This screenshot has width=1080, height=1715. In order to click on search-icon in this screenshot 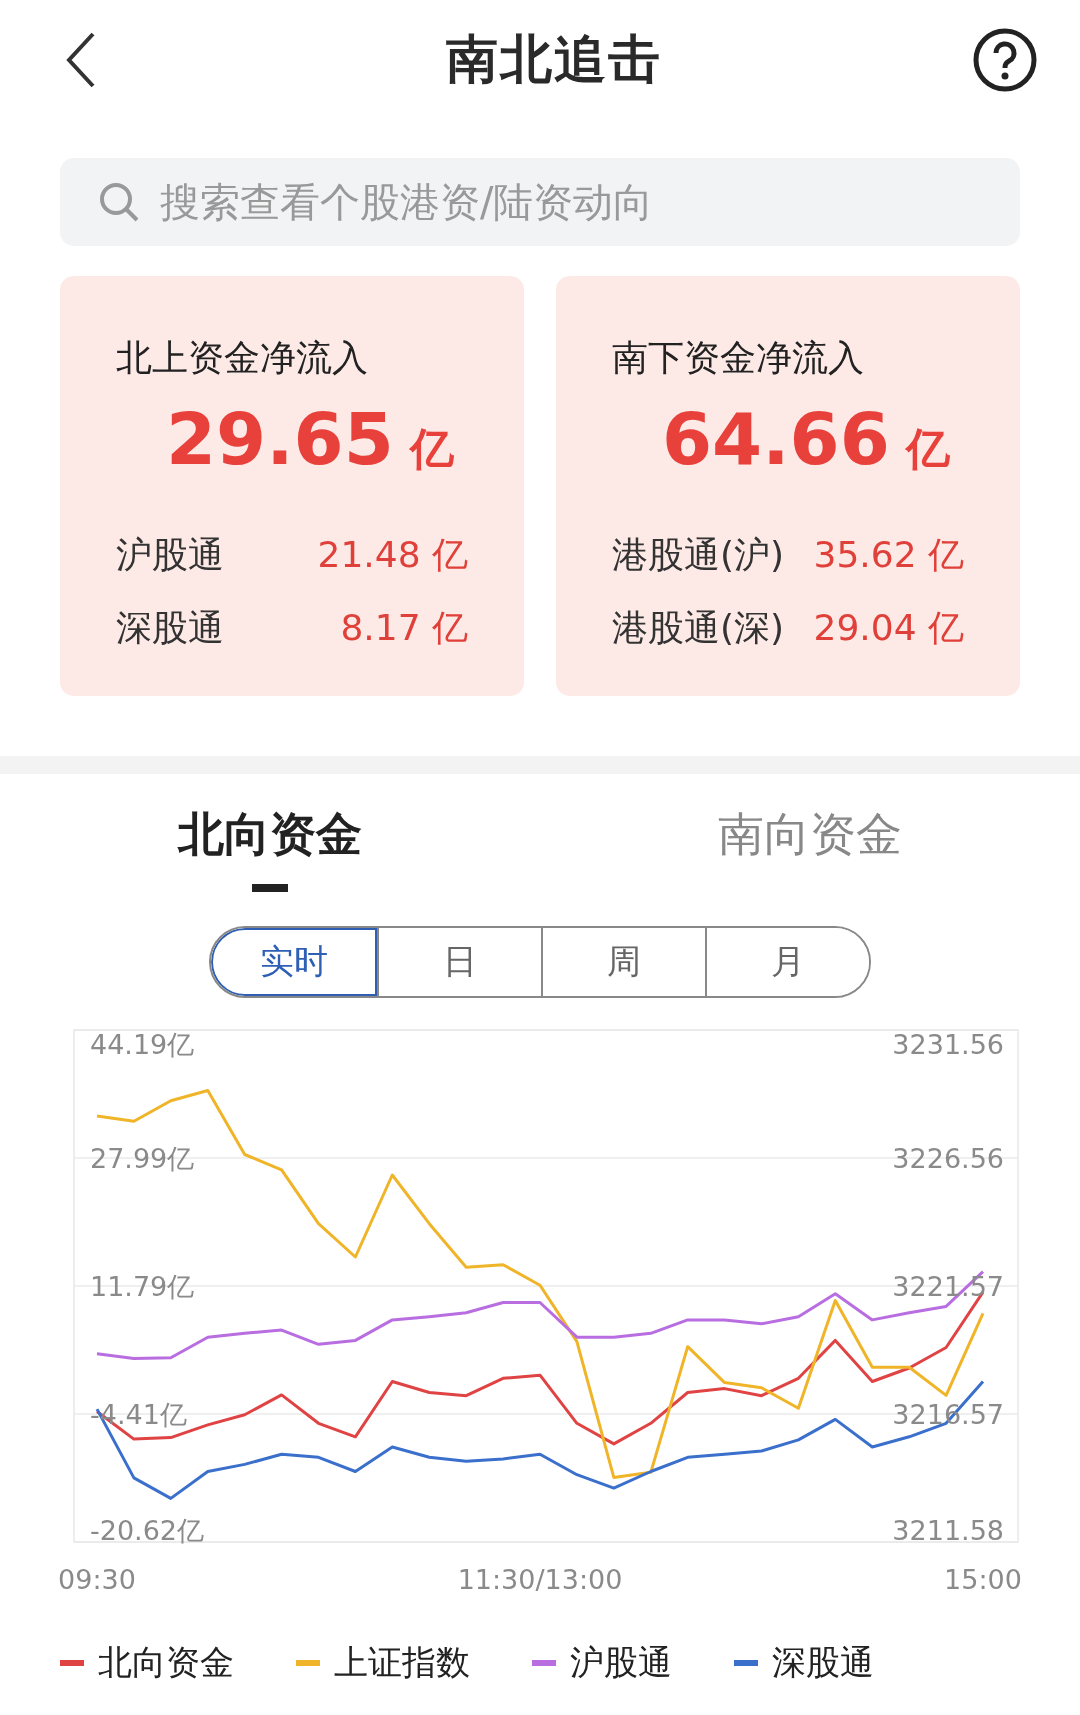, I will do `click(119, 202)`.